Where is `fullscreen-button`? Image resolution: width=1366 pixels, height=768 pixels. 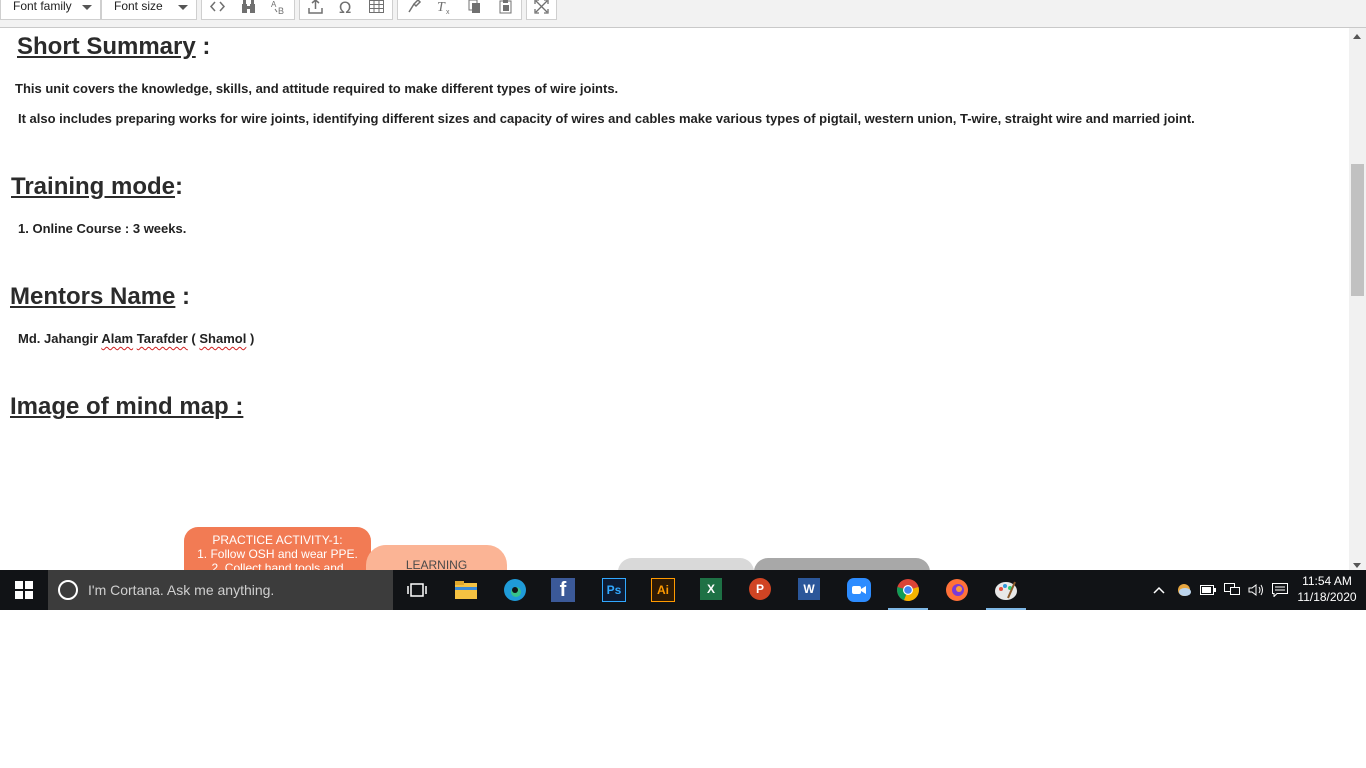 fullscreen-button is located at coordinates (541, 9).